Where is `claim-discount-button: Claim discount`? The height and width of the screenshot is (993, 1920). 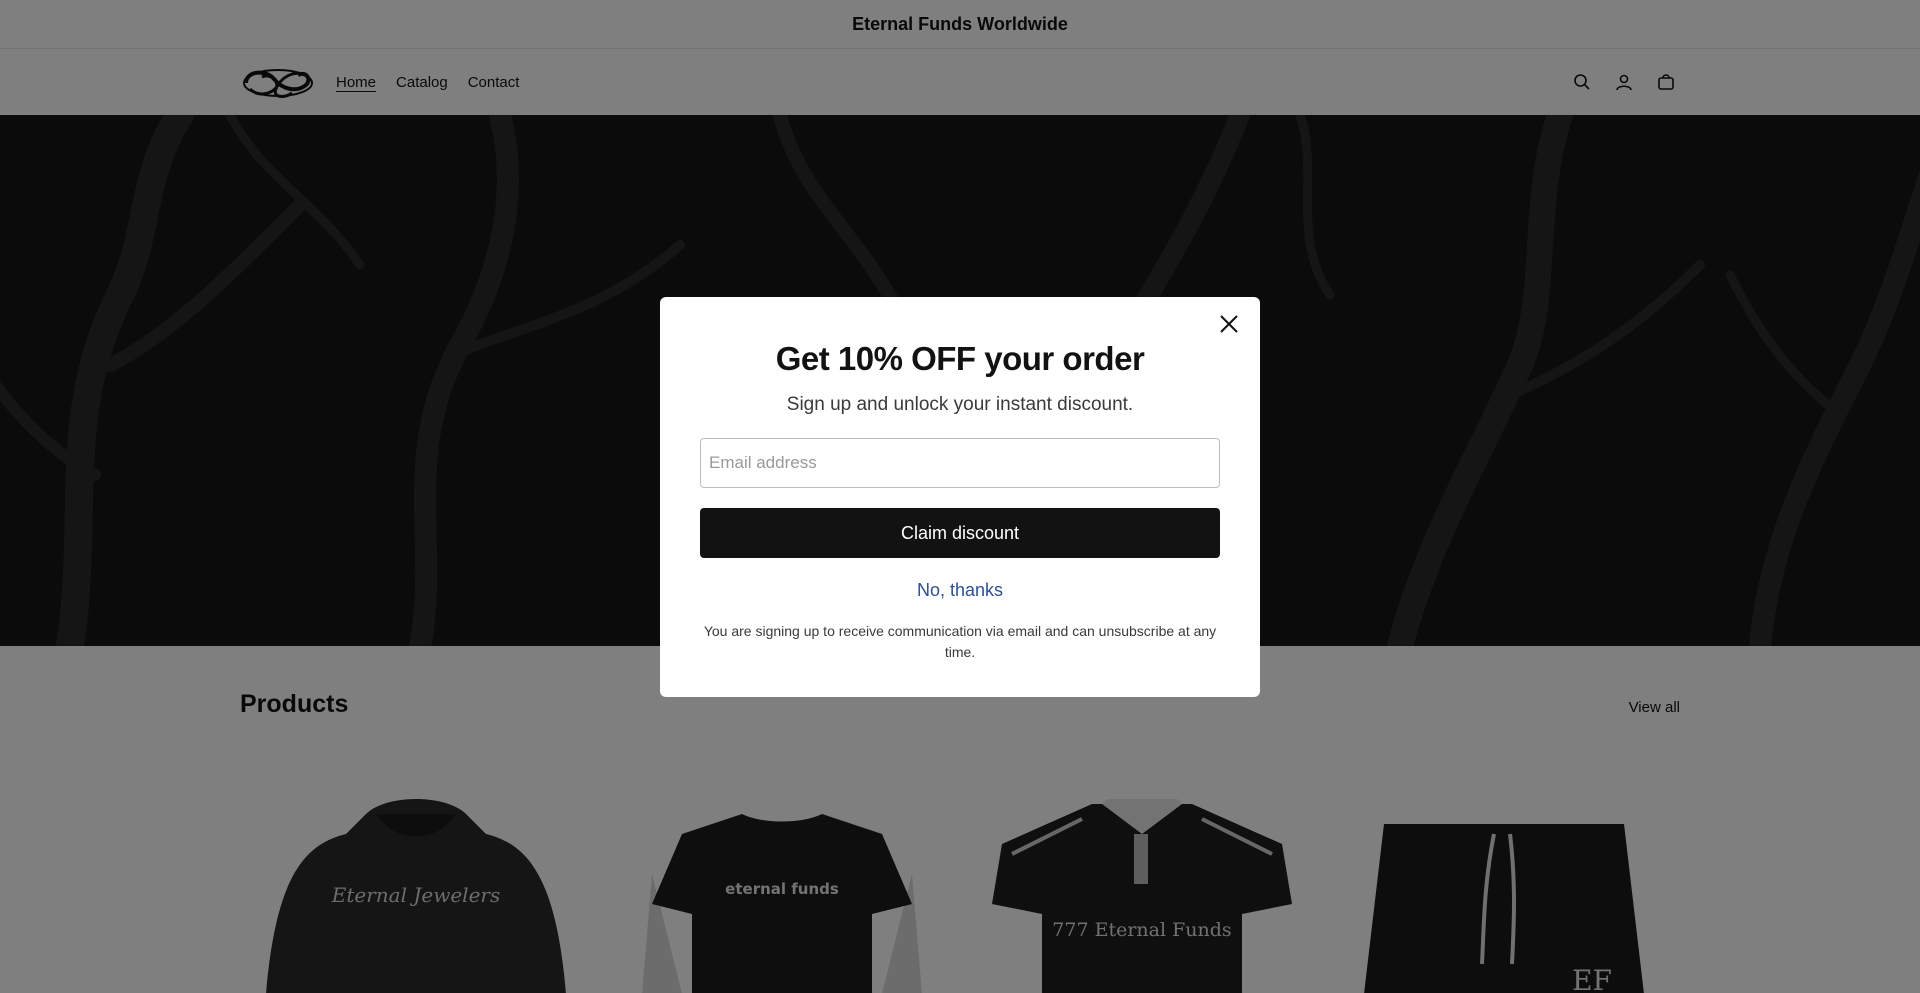 claim-discount-button: Claim discount is located at coordinates (960, 533).